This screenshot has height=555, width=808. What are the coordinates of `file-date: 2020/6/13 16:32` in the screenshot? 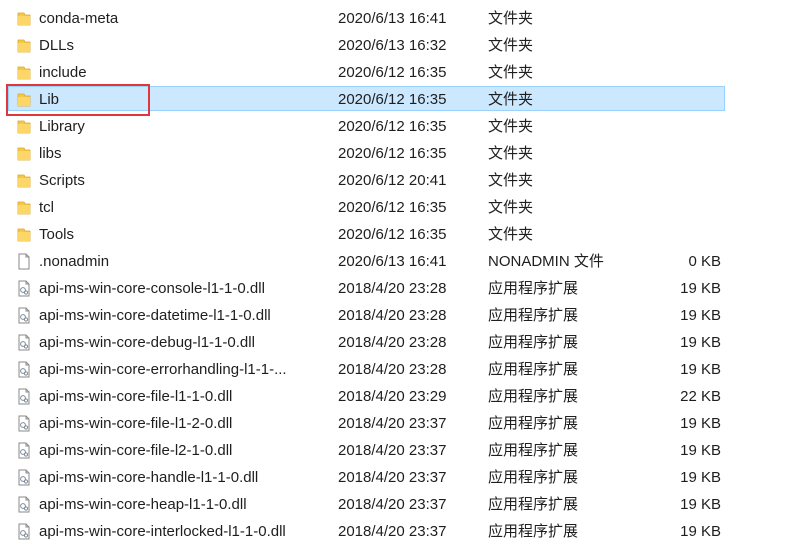 It's located at (392, 45).